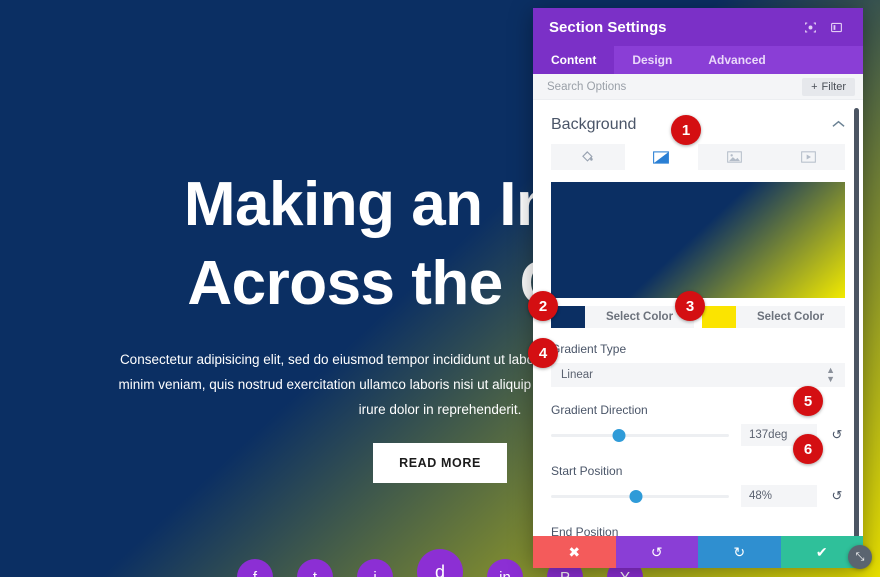 This screenshot has width=880, height=577. What do you see at coordinates (440, 463) in the screenshot?
I see `read-more-button: READ MORE` at bounding box center [440, 463].